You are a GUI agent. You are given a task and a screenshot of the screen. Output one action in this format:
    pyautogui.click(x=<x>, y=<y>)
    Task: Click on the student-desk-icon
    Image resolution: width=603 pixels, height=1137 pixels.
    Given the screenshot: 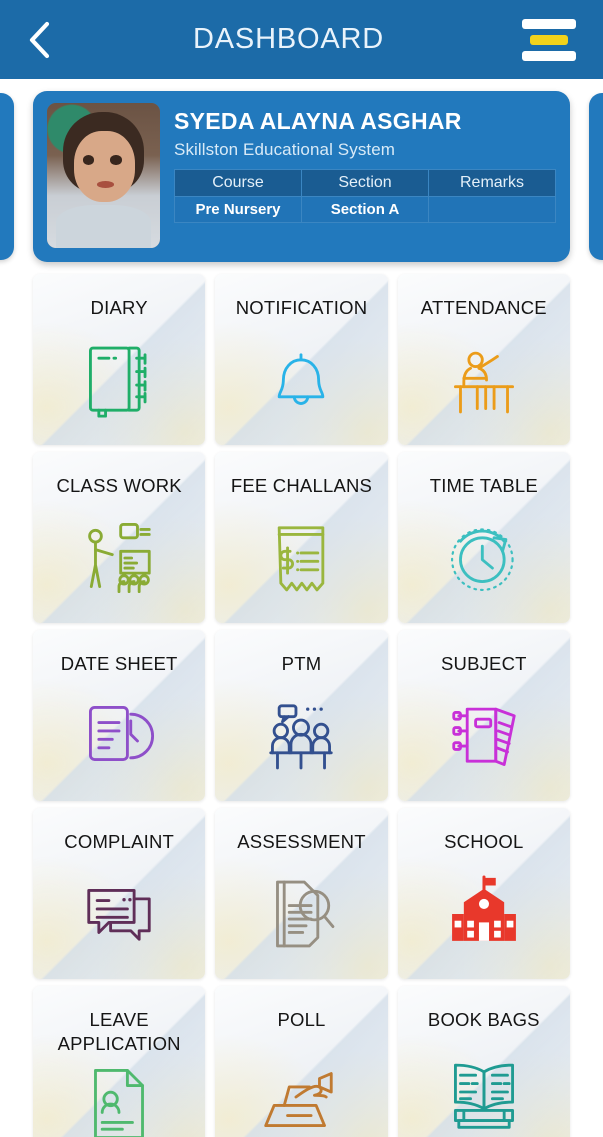 What is the action you would take?
    pyautogui.click(x=484, y=382)
    